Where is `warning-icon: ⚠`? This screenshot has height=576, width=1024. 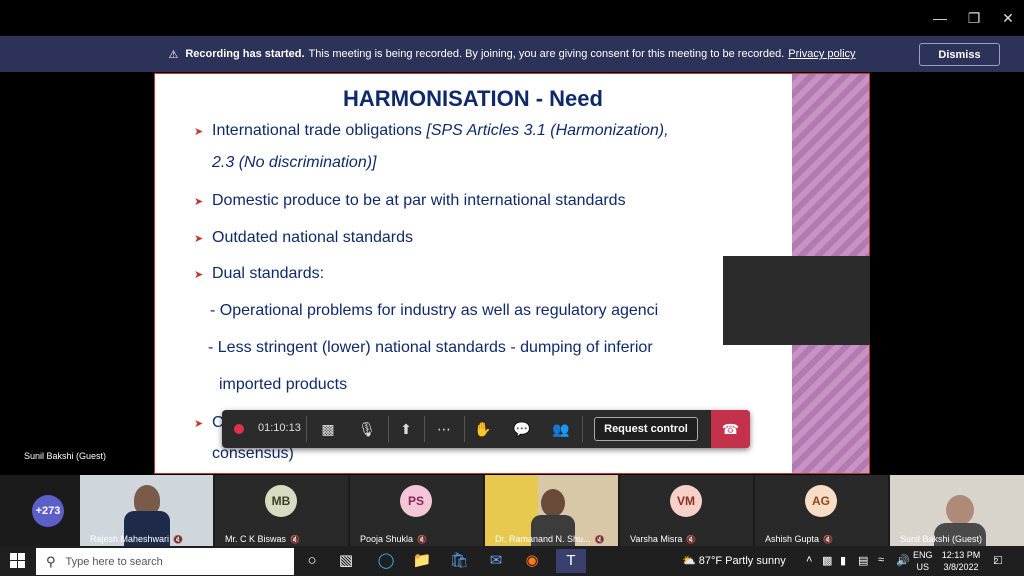 warning-icon: ⚠ is located at coordinates (173, 54).